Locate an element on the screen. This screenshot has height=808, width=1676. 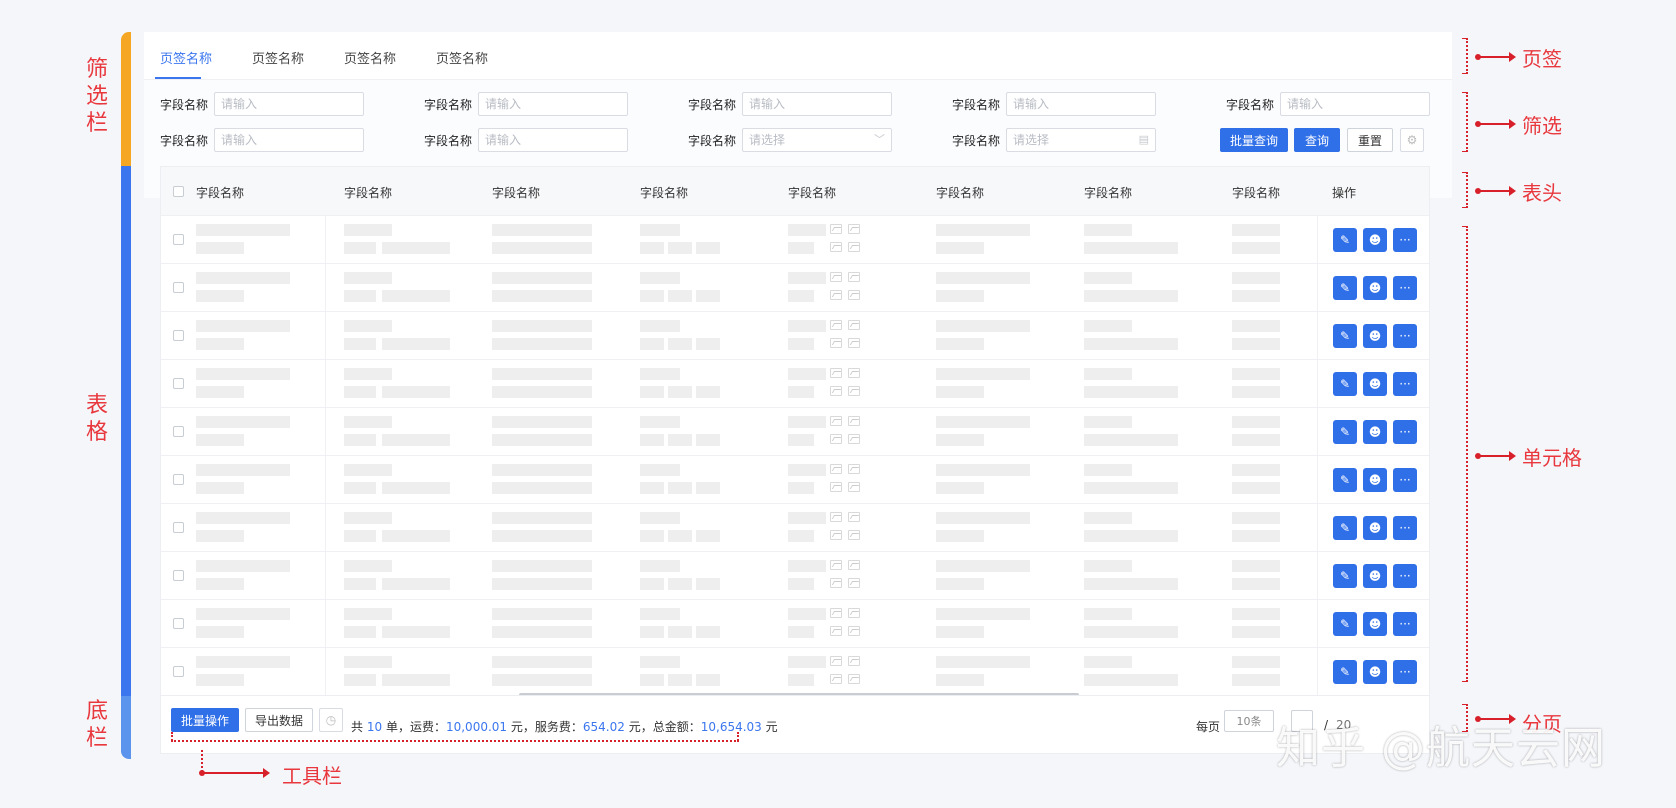
select-dropdown: 请选择 ﹀ is located at coordinates (817, 140).